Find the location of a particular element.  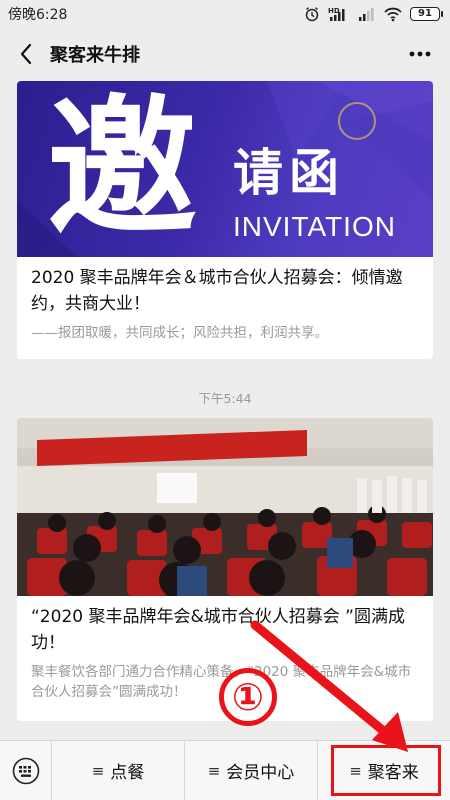

article-title: 2020 聚丰品牌年会＆城市合伙人招募会：倾情邀约，共商大业！ is located at coordinates (217, 291).